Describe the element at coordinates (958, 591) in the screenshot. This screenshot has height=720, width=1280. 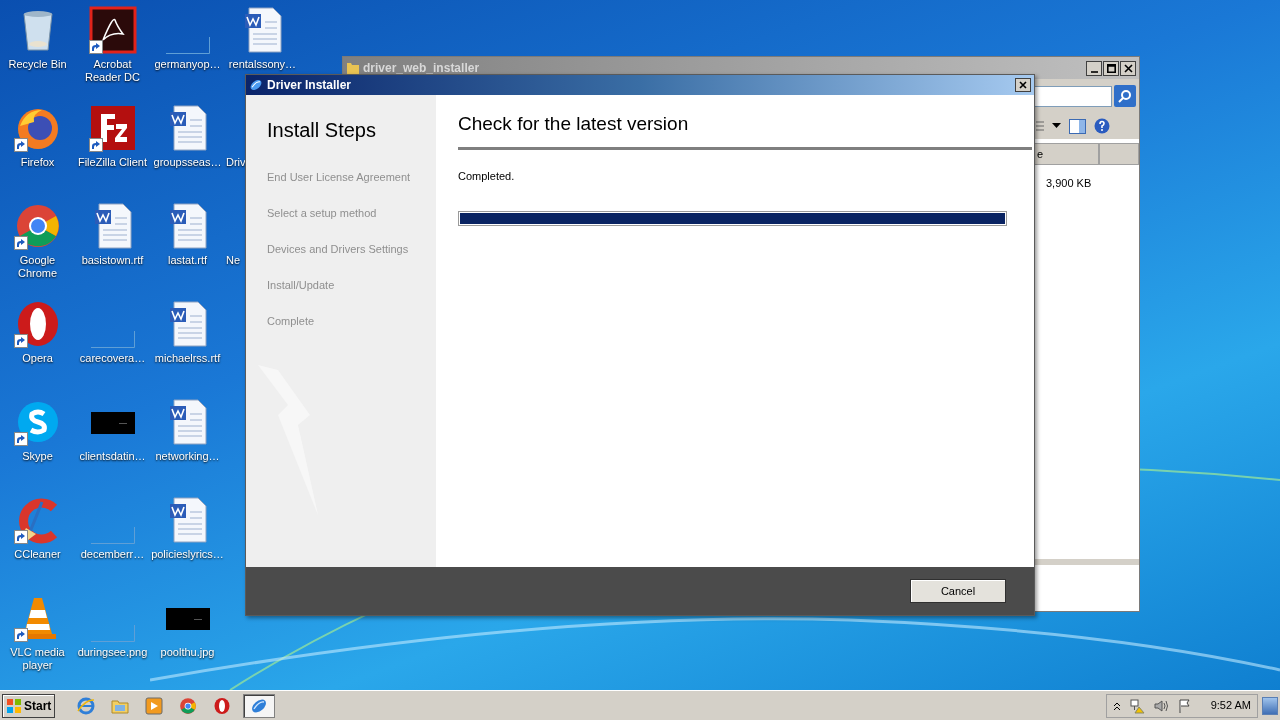
I see `cancel-button: Cancel` at that location.